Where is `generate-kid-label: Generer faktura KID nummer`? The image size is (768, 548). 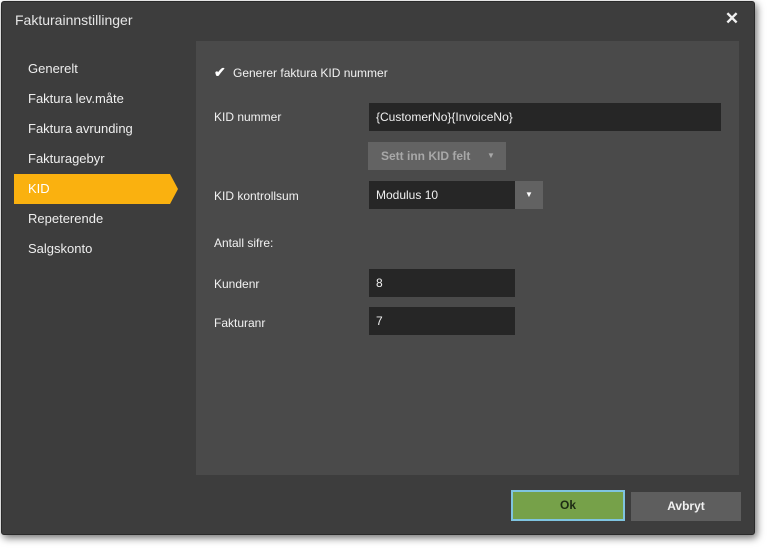
generate-kid-label: Generer faktura KID nummer is located at coordinates (310, 73).